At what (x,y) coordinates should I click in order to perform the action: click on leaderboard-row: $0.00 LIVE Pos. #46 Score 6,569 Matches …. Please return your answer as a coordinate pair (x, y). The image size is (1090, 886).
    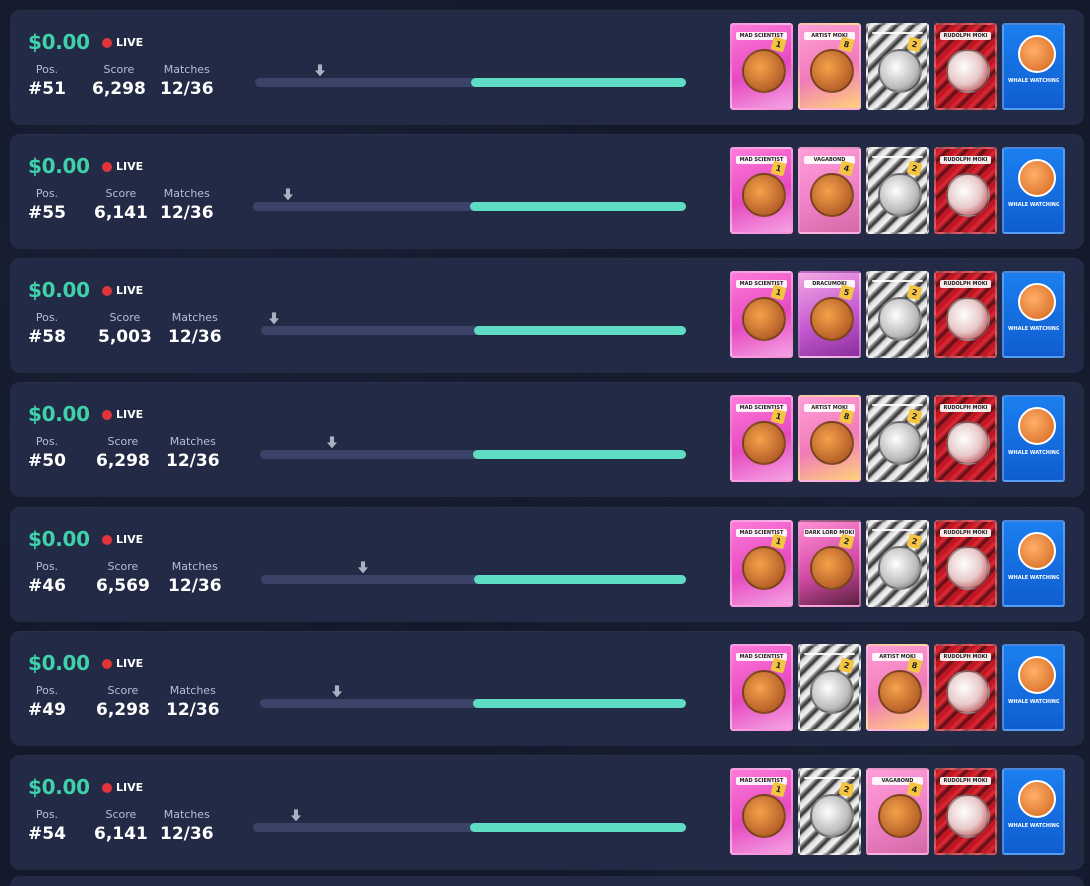
    Looking at the image, I should click on (547, 564).